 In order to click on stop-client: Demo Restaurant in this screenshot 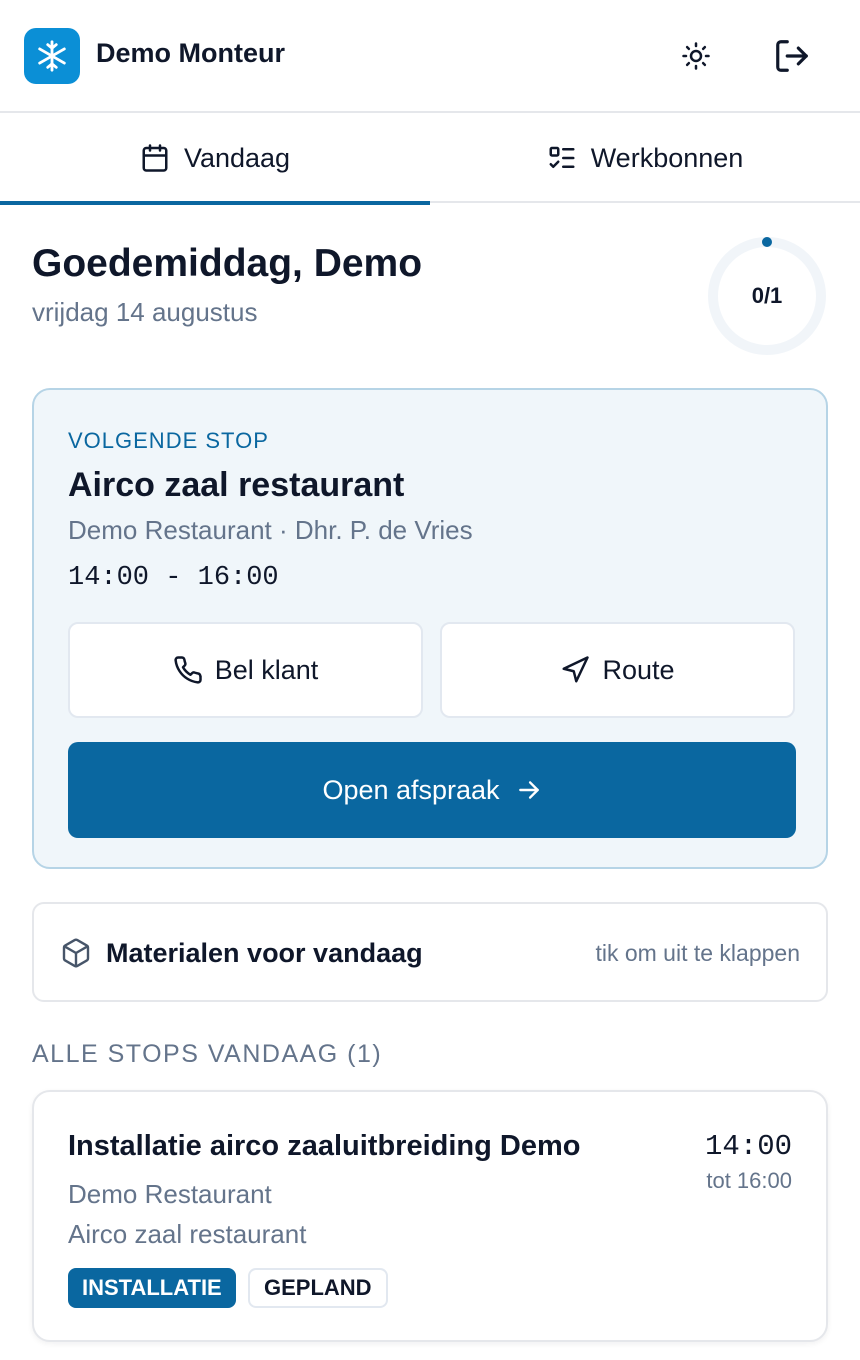, I will do `click(170, 1194)`.